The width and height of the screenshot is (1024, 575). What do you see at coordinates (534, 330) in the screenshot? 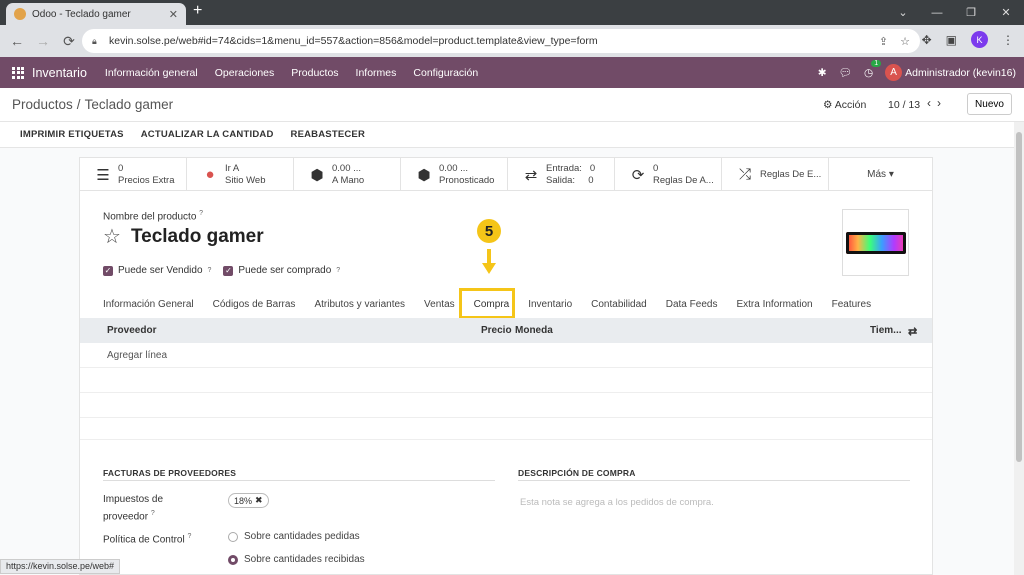
I see `column-moneda: Moneda` at bounding box center [534, 330].